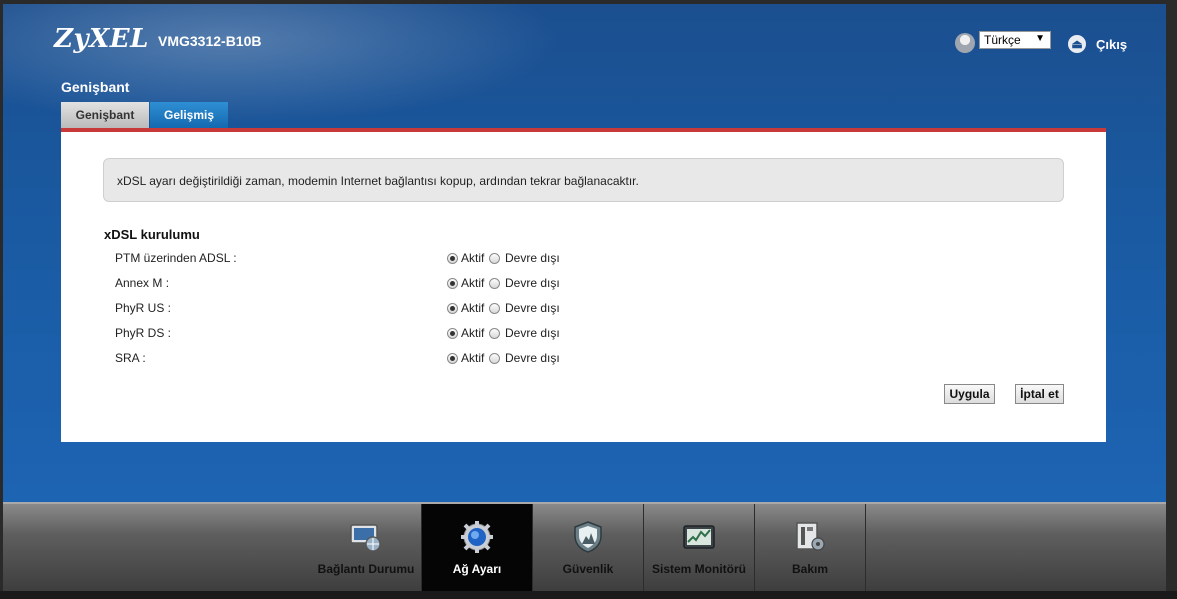 This screenshot has width=1177, height=599. Describe the element at coordinates (210, 41) in the screenshot. I see `model-name: VMG3312-B10B` at that location.